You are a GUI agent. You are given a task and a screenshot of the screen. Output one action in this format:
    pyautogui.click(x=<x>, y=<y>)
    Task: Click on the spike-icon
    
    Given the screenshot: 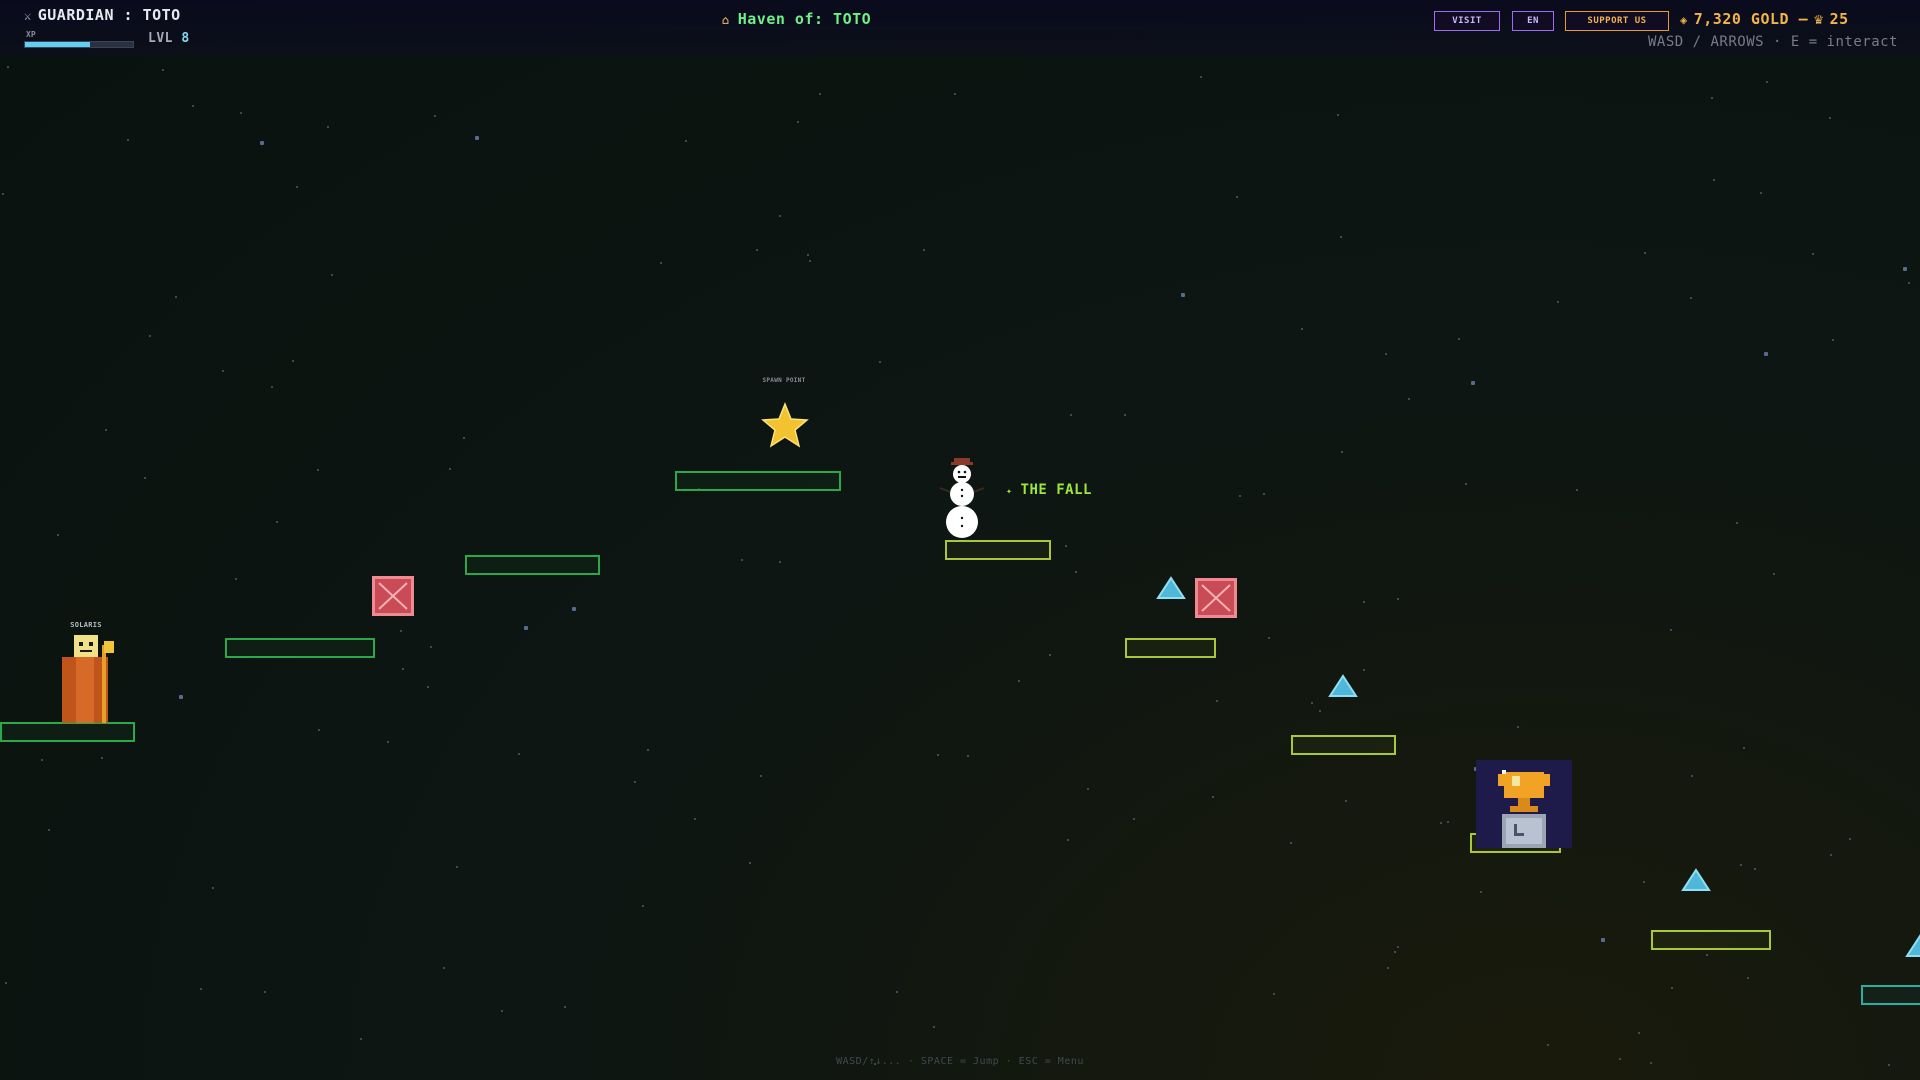 What is the action you would take?
    pyautogui.click(x=1696, y=879)
    